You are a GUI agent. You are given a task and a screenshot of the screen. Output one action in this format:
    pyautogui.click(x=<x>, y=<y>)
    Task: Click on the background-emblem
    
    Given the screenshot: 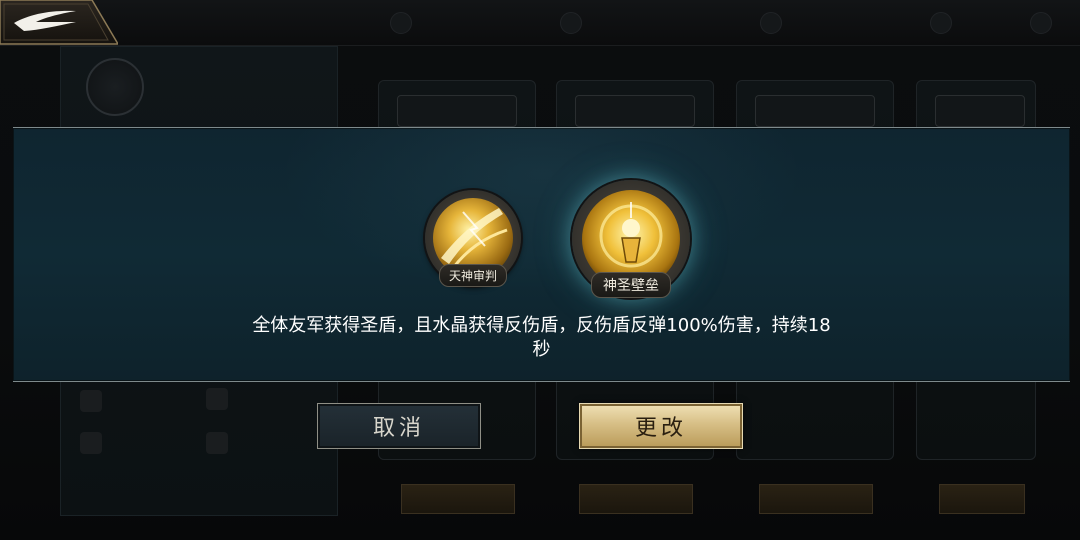 What is the action you would take?
    pyautogui.click(x=115, y=87)
    